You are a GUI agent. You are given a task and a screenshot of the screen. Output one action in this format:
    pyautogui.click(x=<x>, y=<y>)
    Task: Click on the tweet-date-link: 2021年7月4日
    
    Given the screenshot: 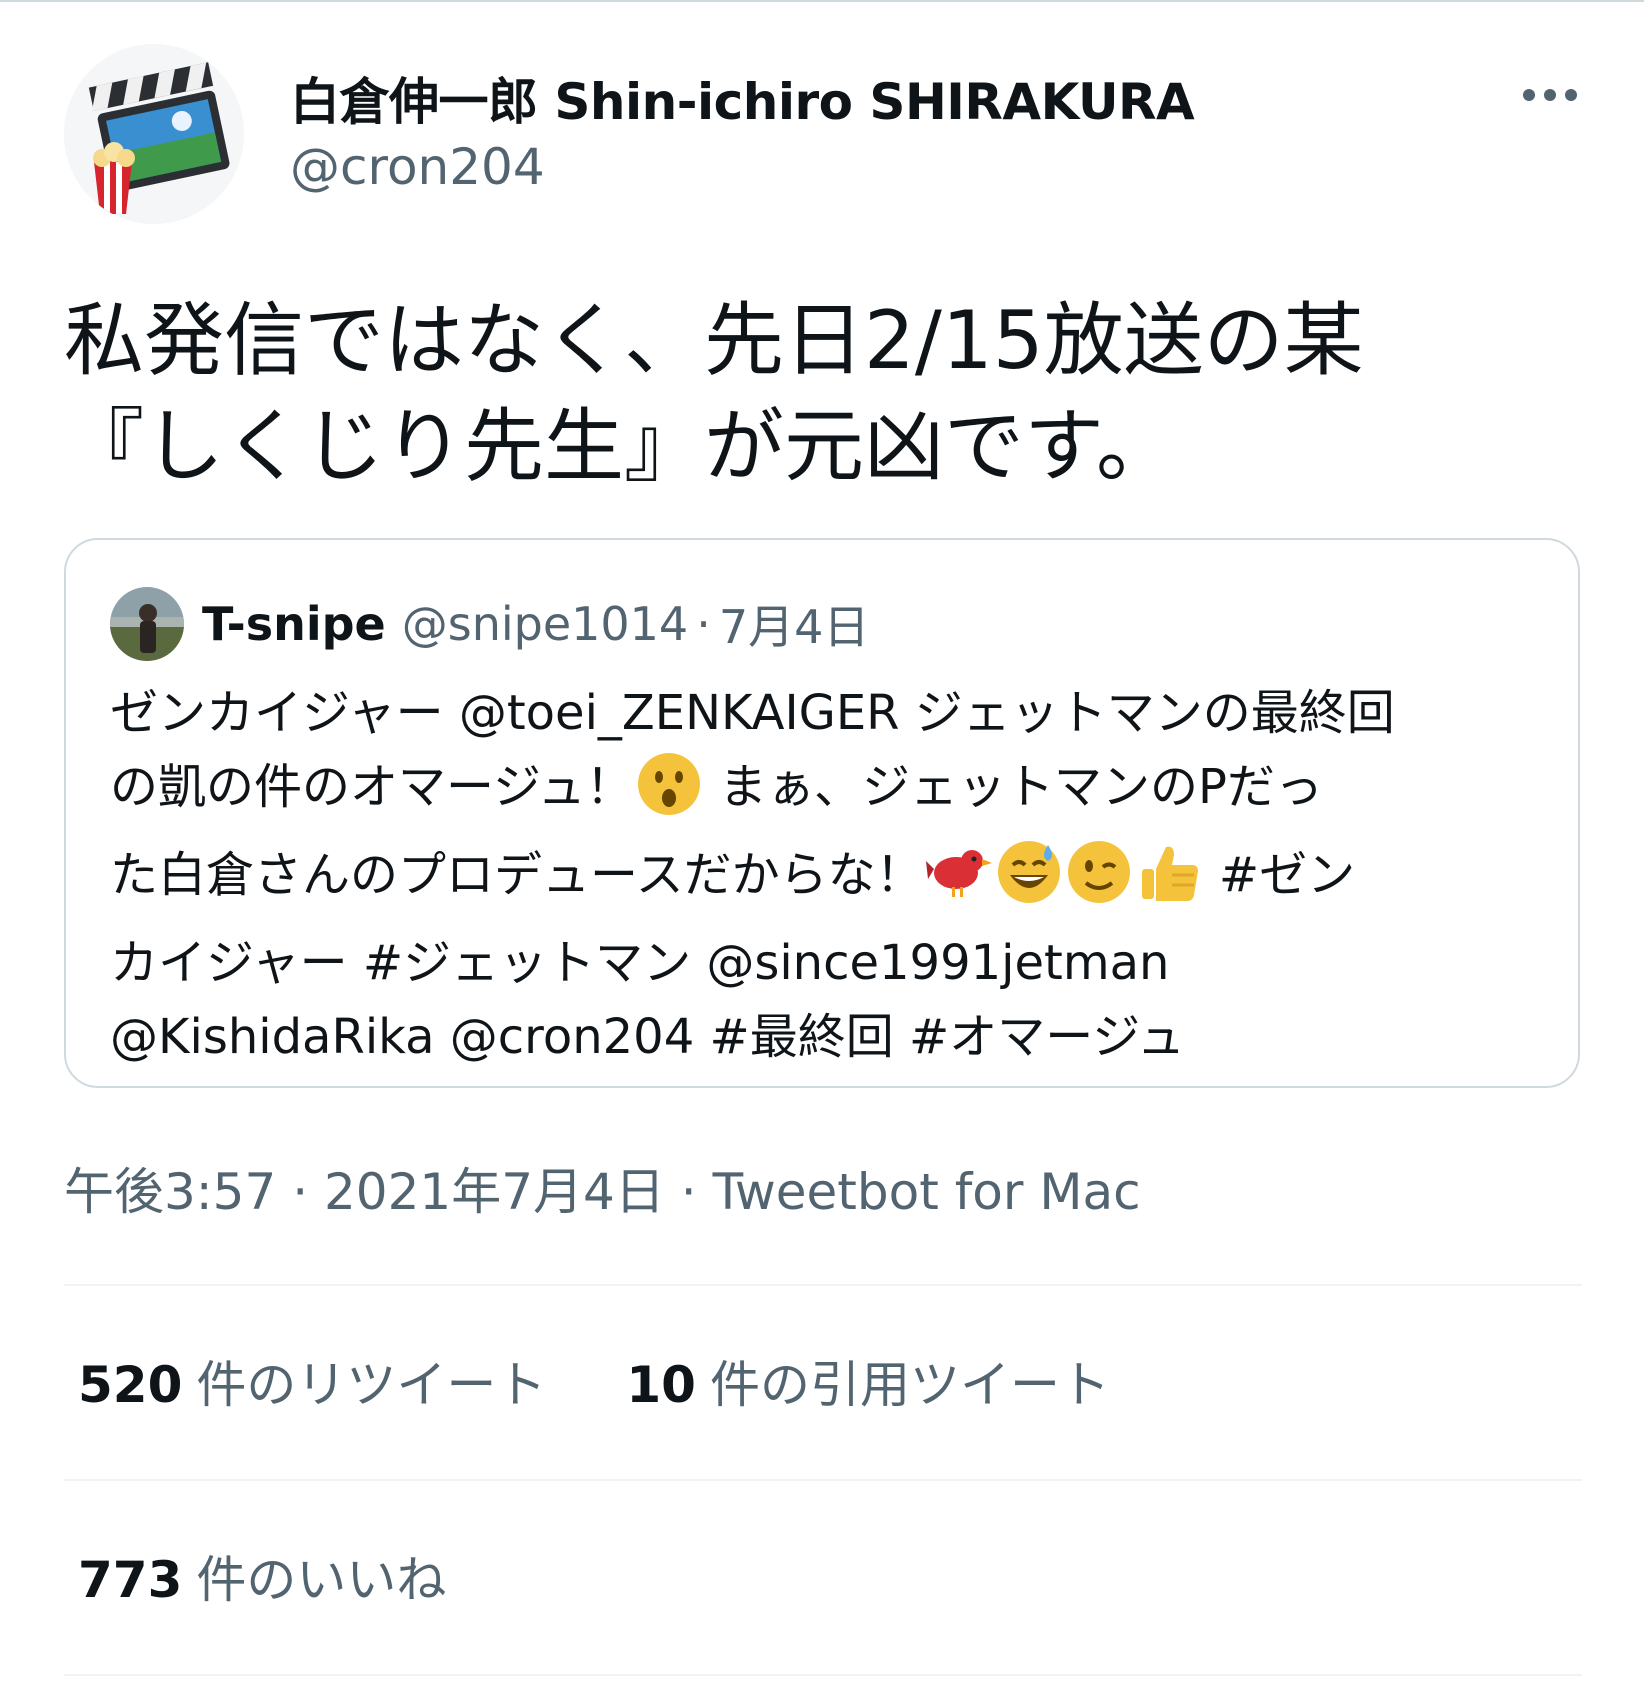 What is the action you would take?
    pyautogui.click(x=494, y=1192)
    